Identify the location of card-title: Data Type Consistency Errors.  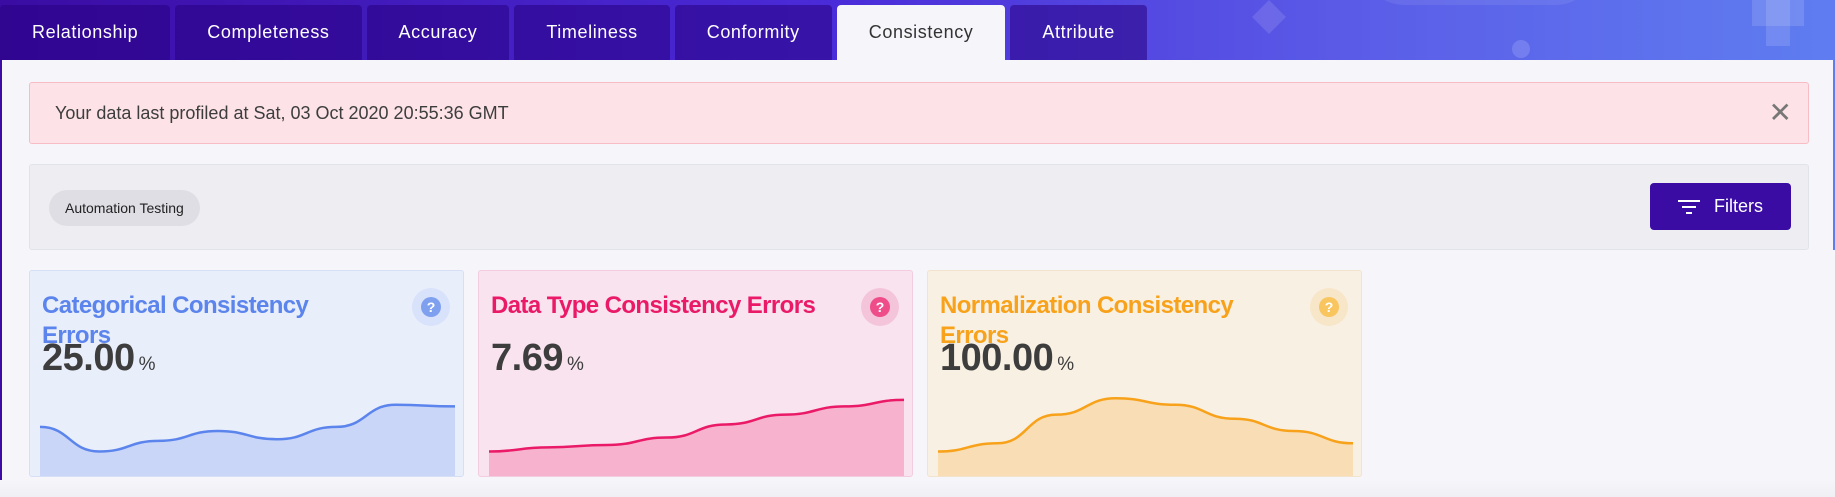
(653, 305).